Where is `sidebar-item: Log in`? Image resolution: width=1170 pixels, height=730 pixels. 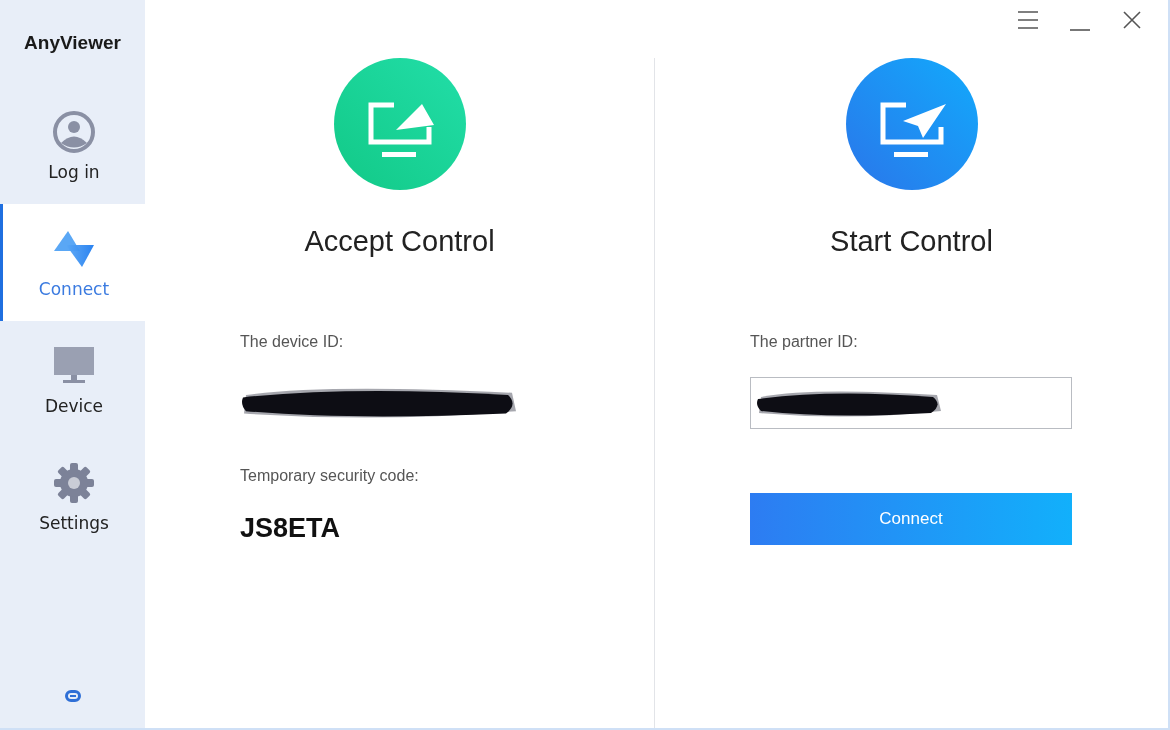
sidebar-item: Log in is located at coordinates (72, 145).